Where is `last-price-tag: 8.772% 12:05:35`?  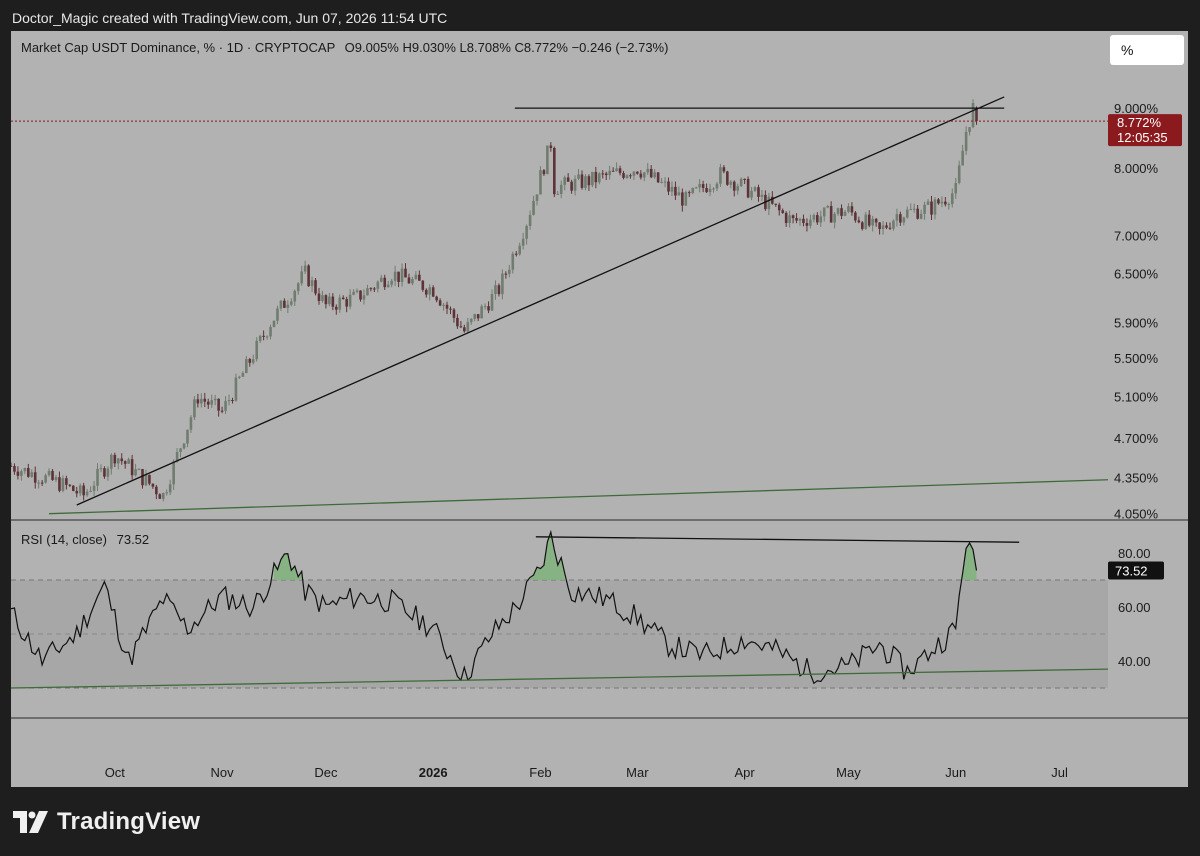 last-price-tag: 8.772% 12:05:35 is located at coordinates (1145, 130).